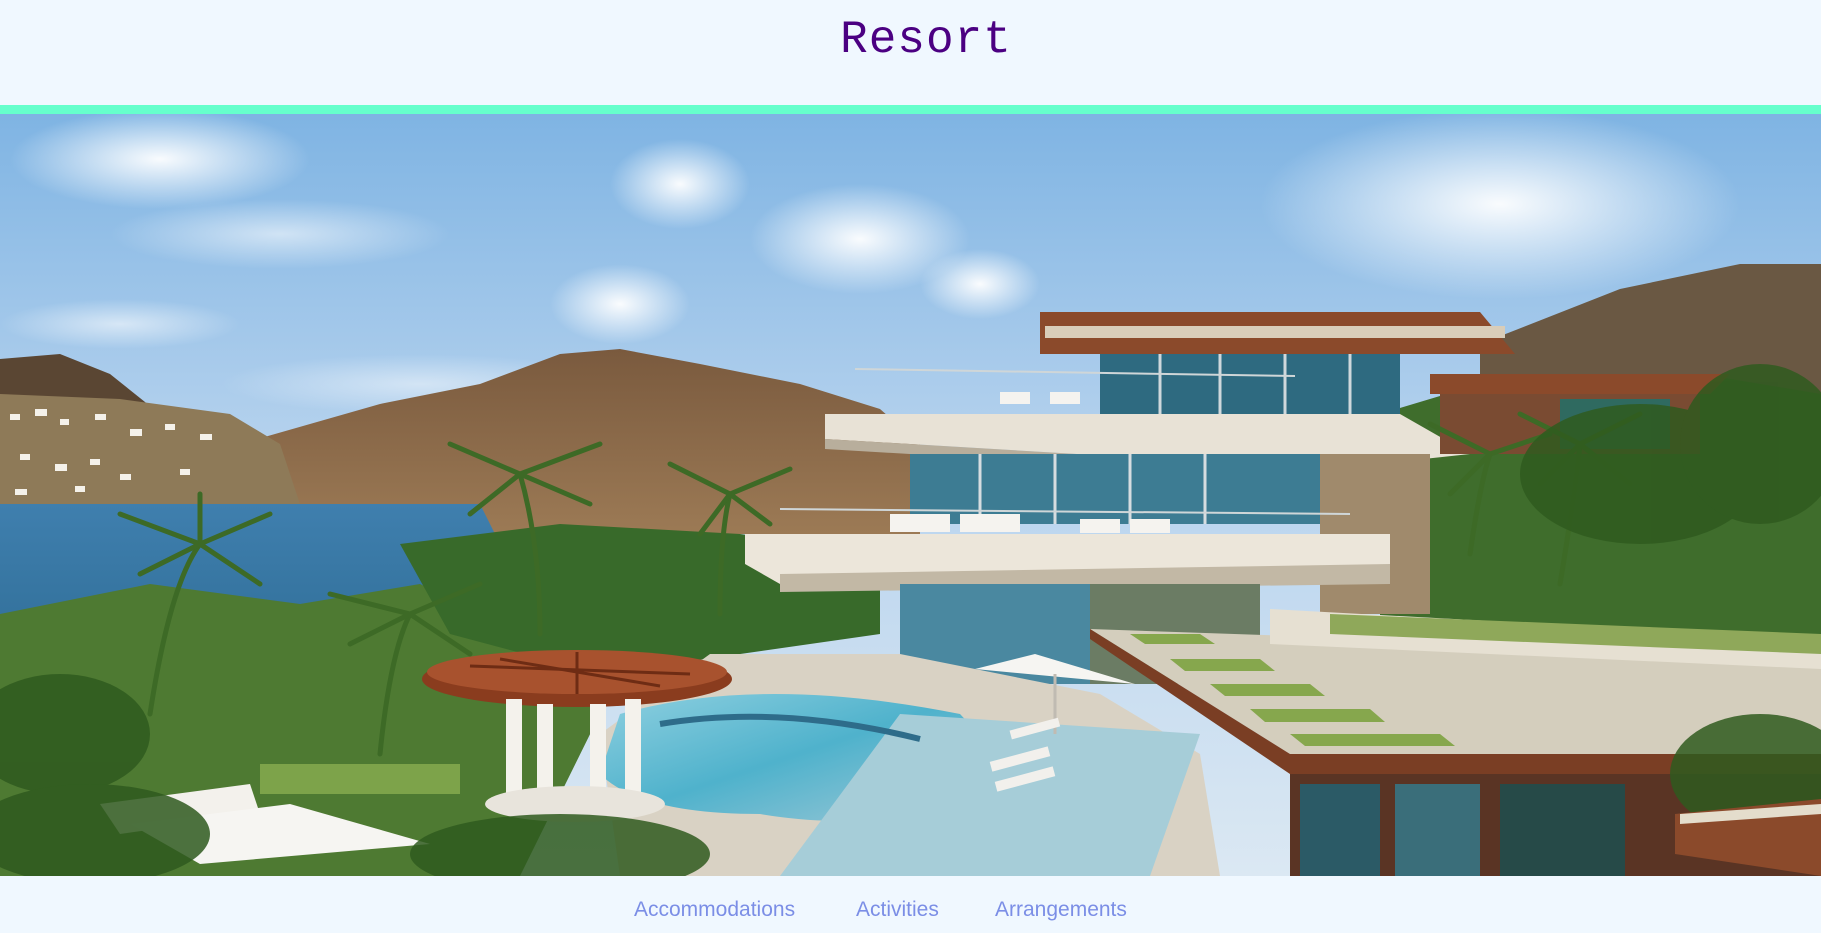 The height and width of the screenshot is (933, 1821). I want to click on site-header: Resort, so click(910, 52).